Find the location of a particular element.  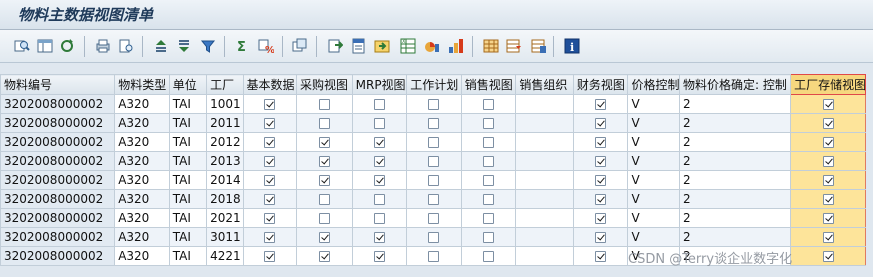

plant-cell: 2013 is located at coordinates (225, 161).